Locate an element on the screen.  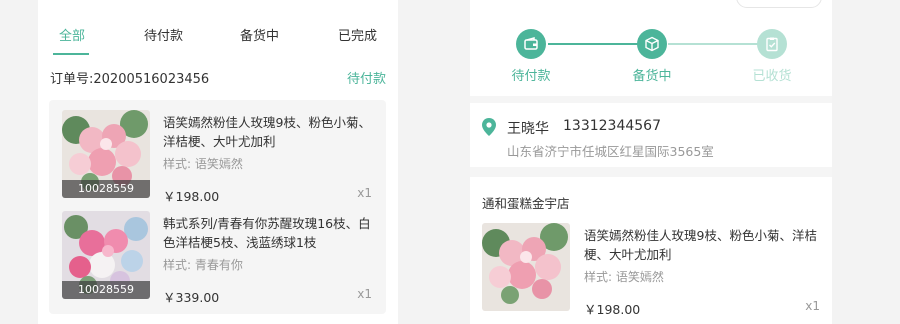
tab-pending-payment: 待付款 is located at coordinates (163, 34).